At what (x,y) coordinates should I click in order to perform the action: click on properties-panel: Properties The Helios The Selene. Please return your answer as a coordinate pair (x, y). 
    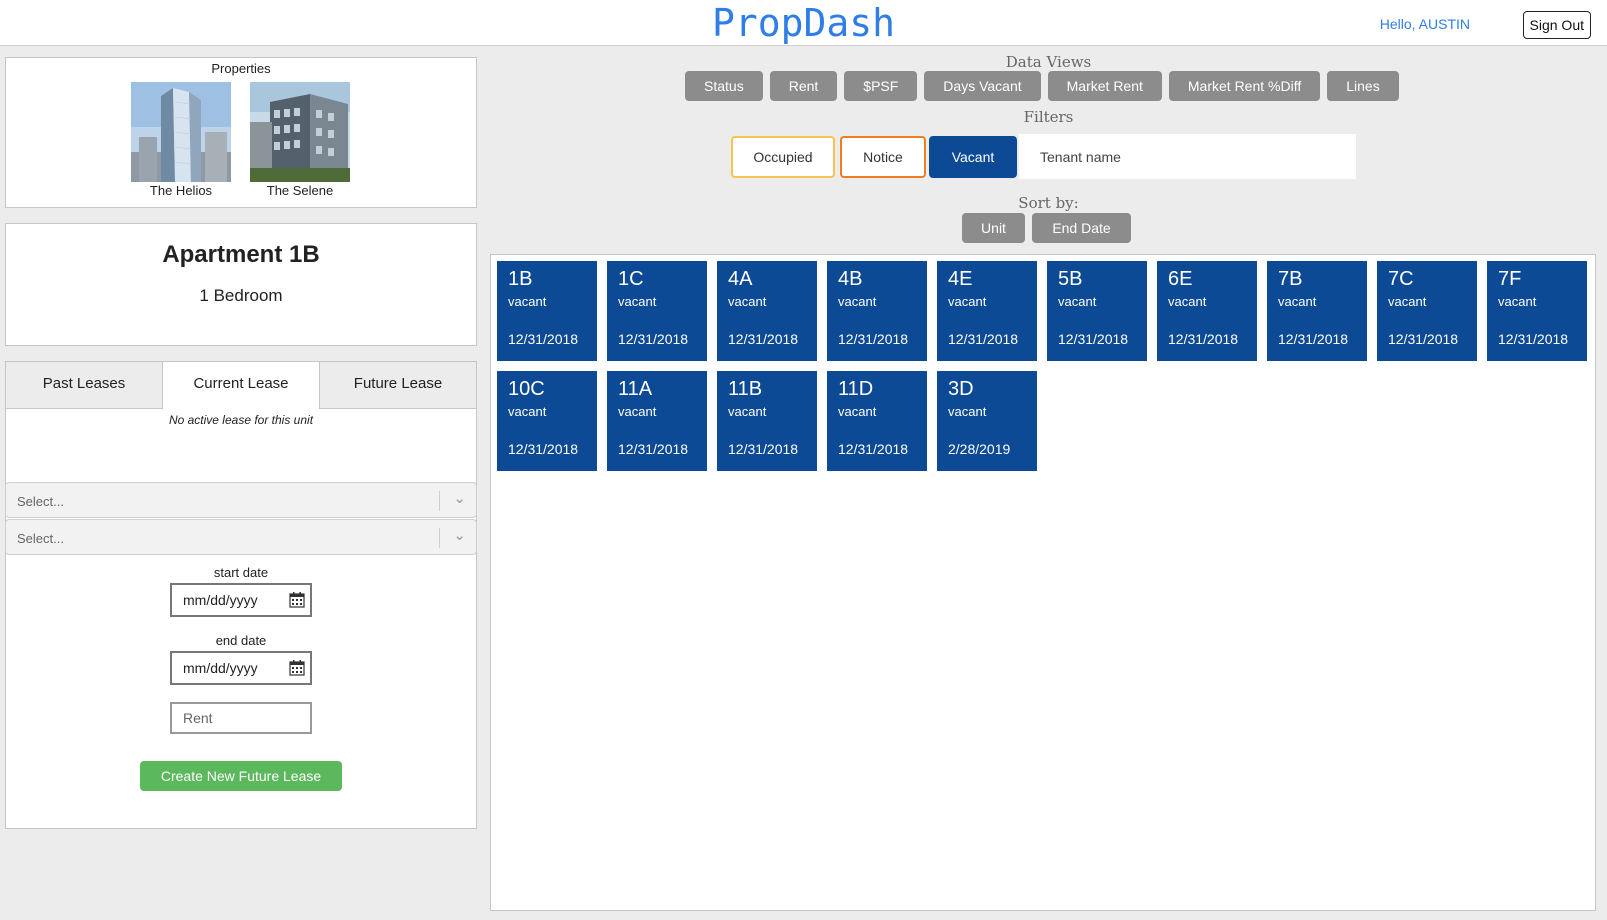
    Looking at the image, I should click on (241, 132).